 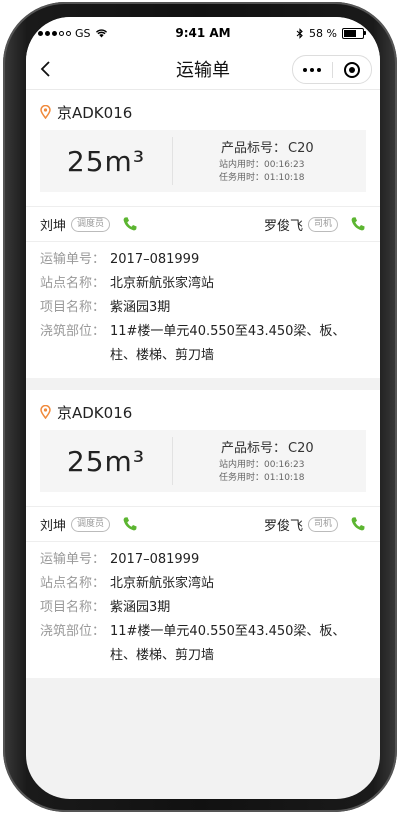 I want to click on mini-program-capsule, so click(x=332, y=69).